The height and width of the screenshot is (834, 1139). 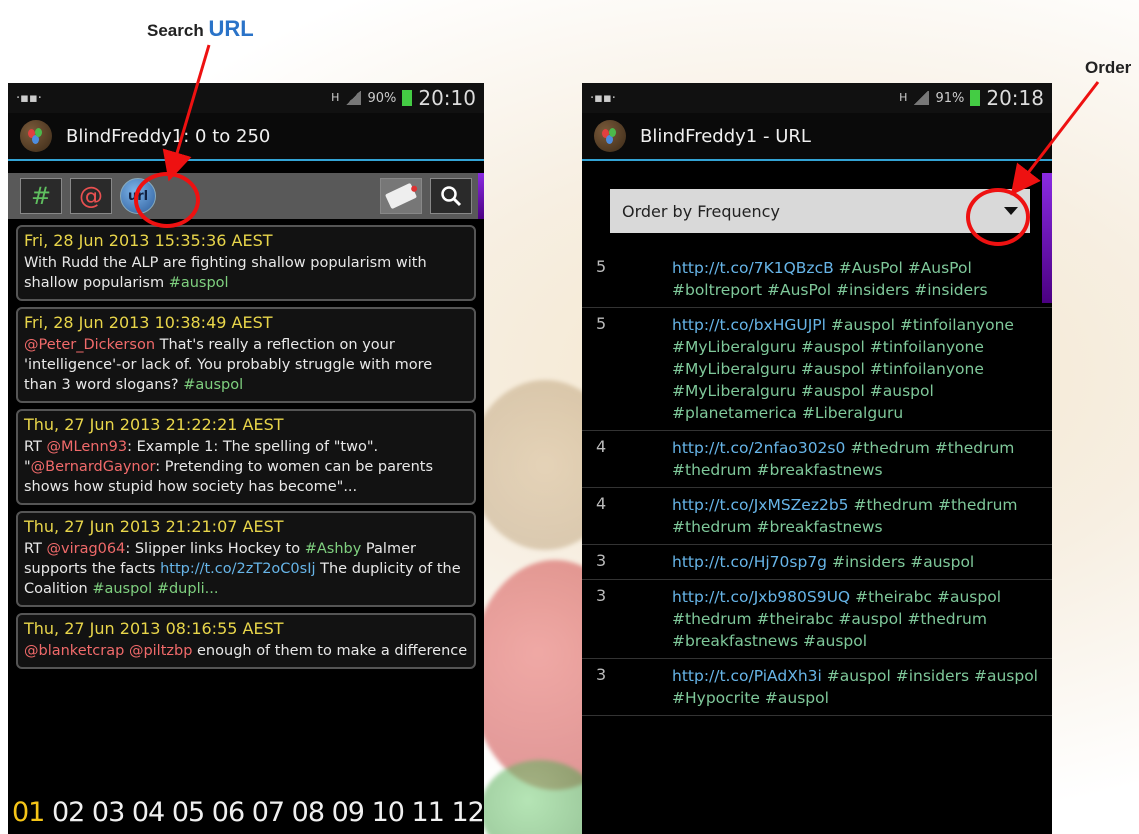 What do you see at coordinates (749, 562) in the screenshot?
I see `url-link: http://t.co/Hj70sp7g` at bounding box center [749, 562].